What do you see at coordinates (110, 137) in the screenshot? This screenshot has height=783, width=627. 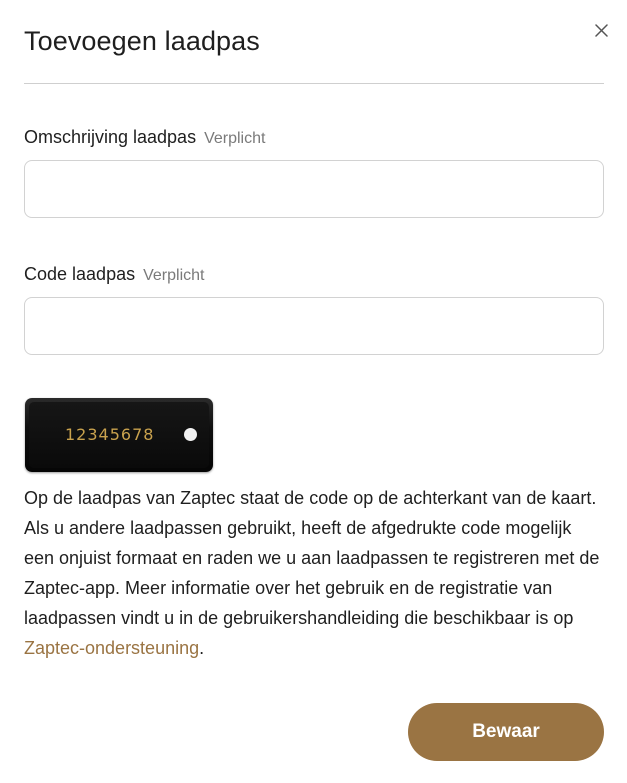 I see `description-label-text: Omschrijving laadpas` at bounding box center [110, 137].